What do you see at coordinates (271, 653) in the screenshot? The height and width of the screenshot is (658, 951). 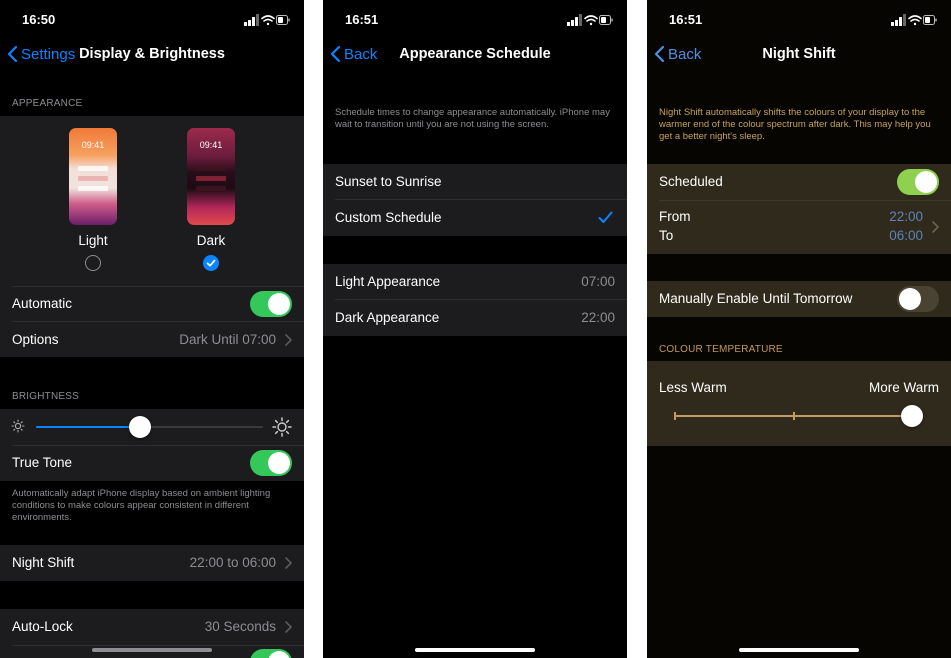 I see `partial-toggle` at bounding box center [271, 653].